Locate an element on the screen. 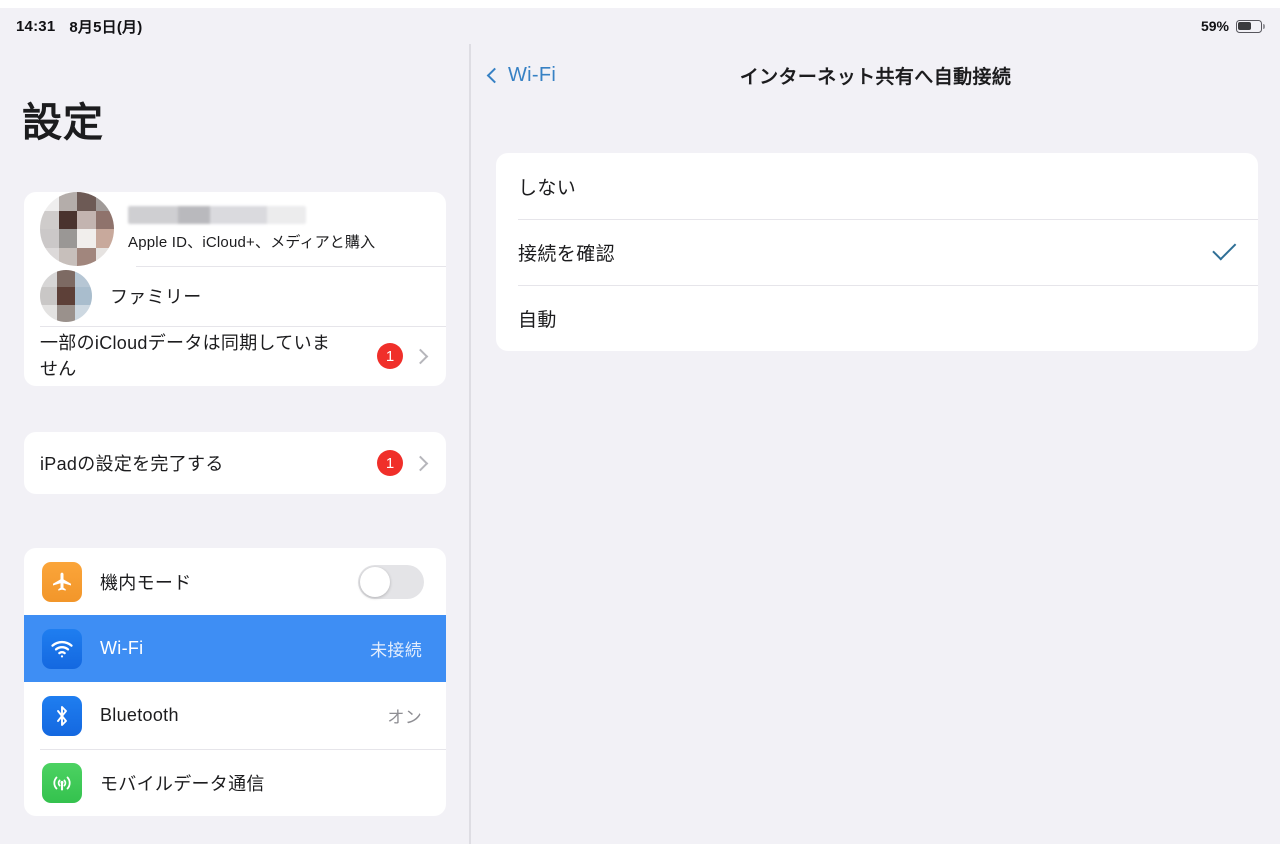  sidebar-item-cellular: モバイルデータ通信 is located at coordinates (235, 782).